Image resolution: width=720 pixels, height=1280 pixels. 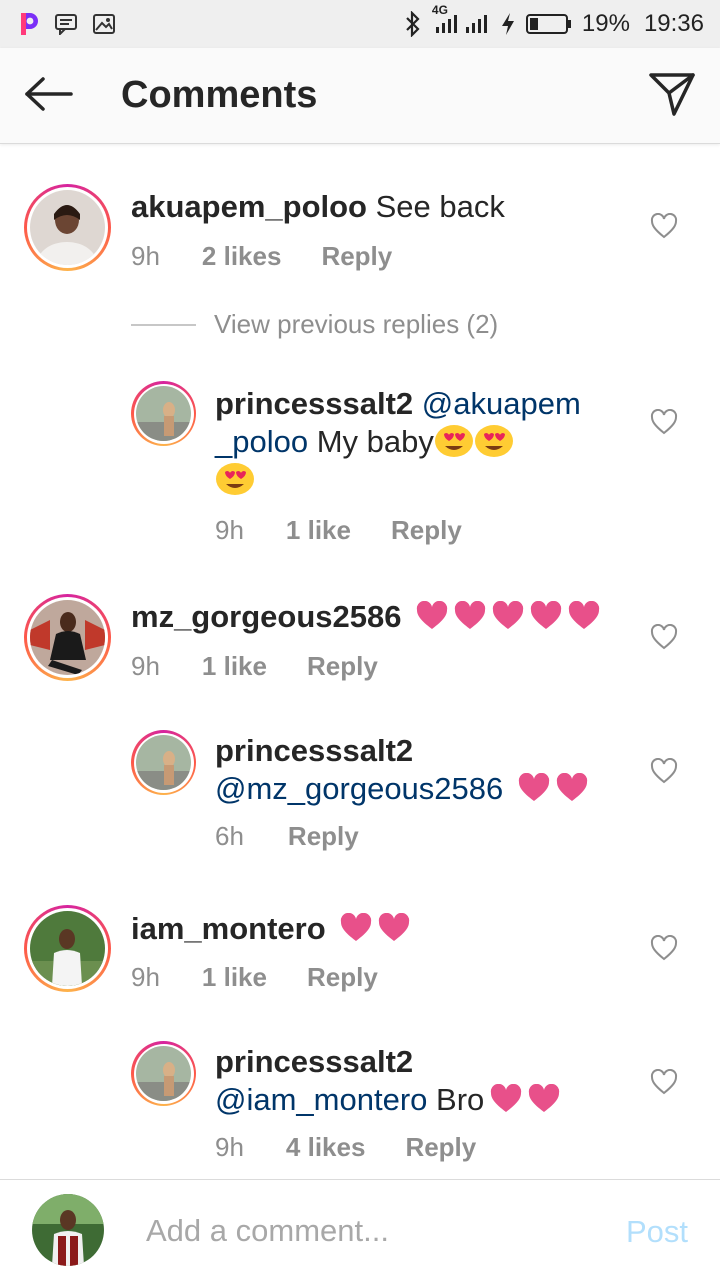 I want to click on current-user-avatar, so click(x=68, y=1230).